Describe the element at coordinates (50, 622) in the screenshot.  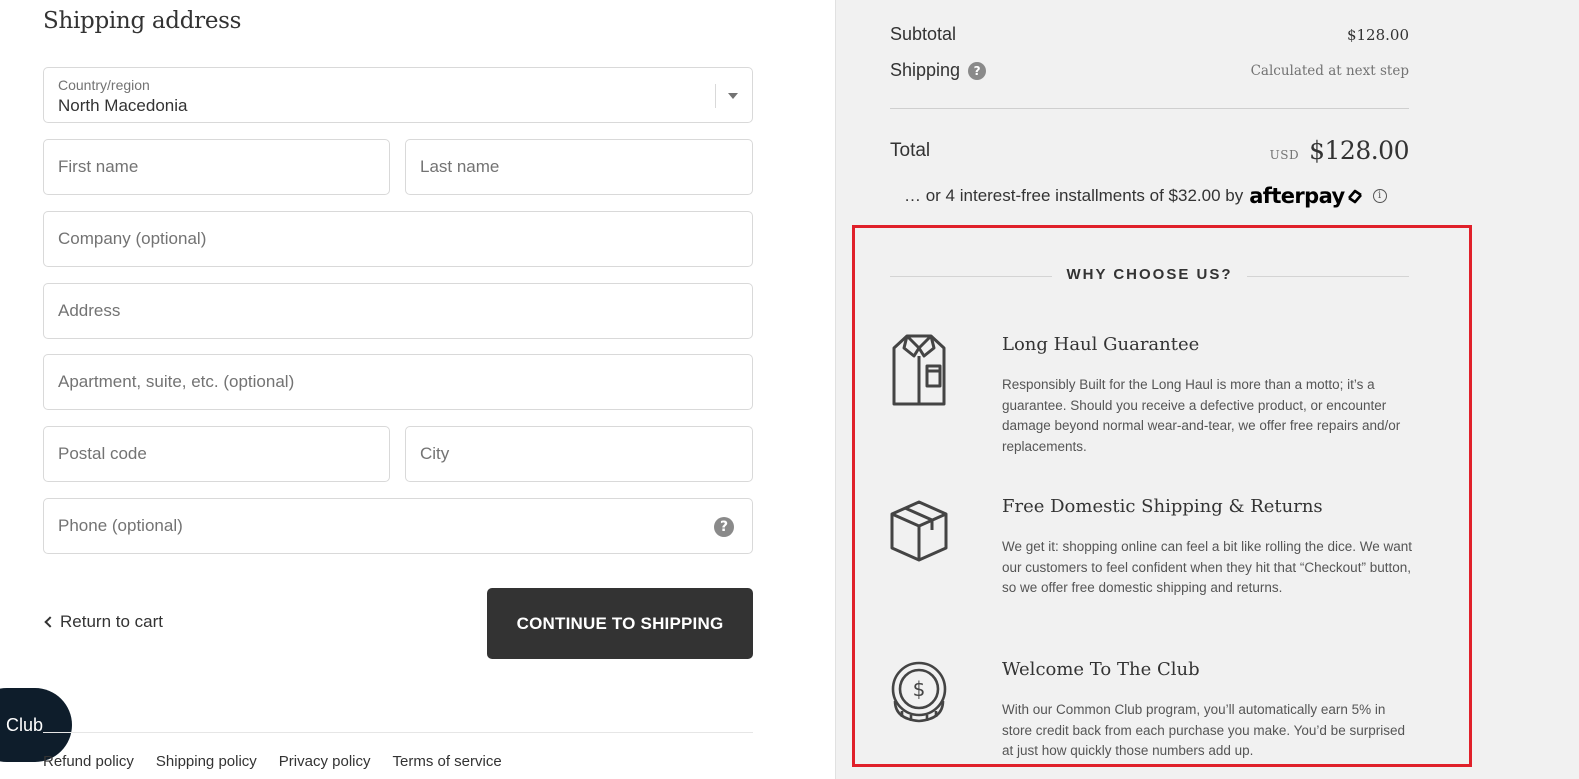
I see `chevron-left-icon` at that location.